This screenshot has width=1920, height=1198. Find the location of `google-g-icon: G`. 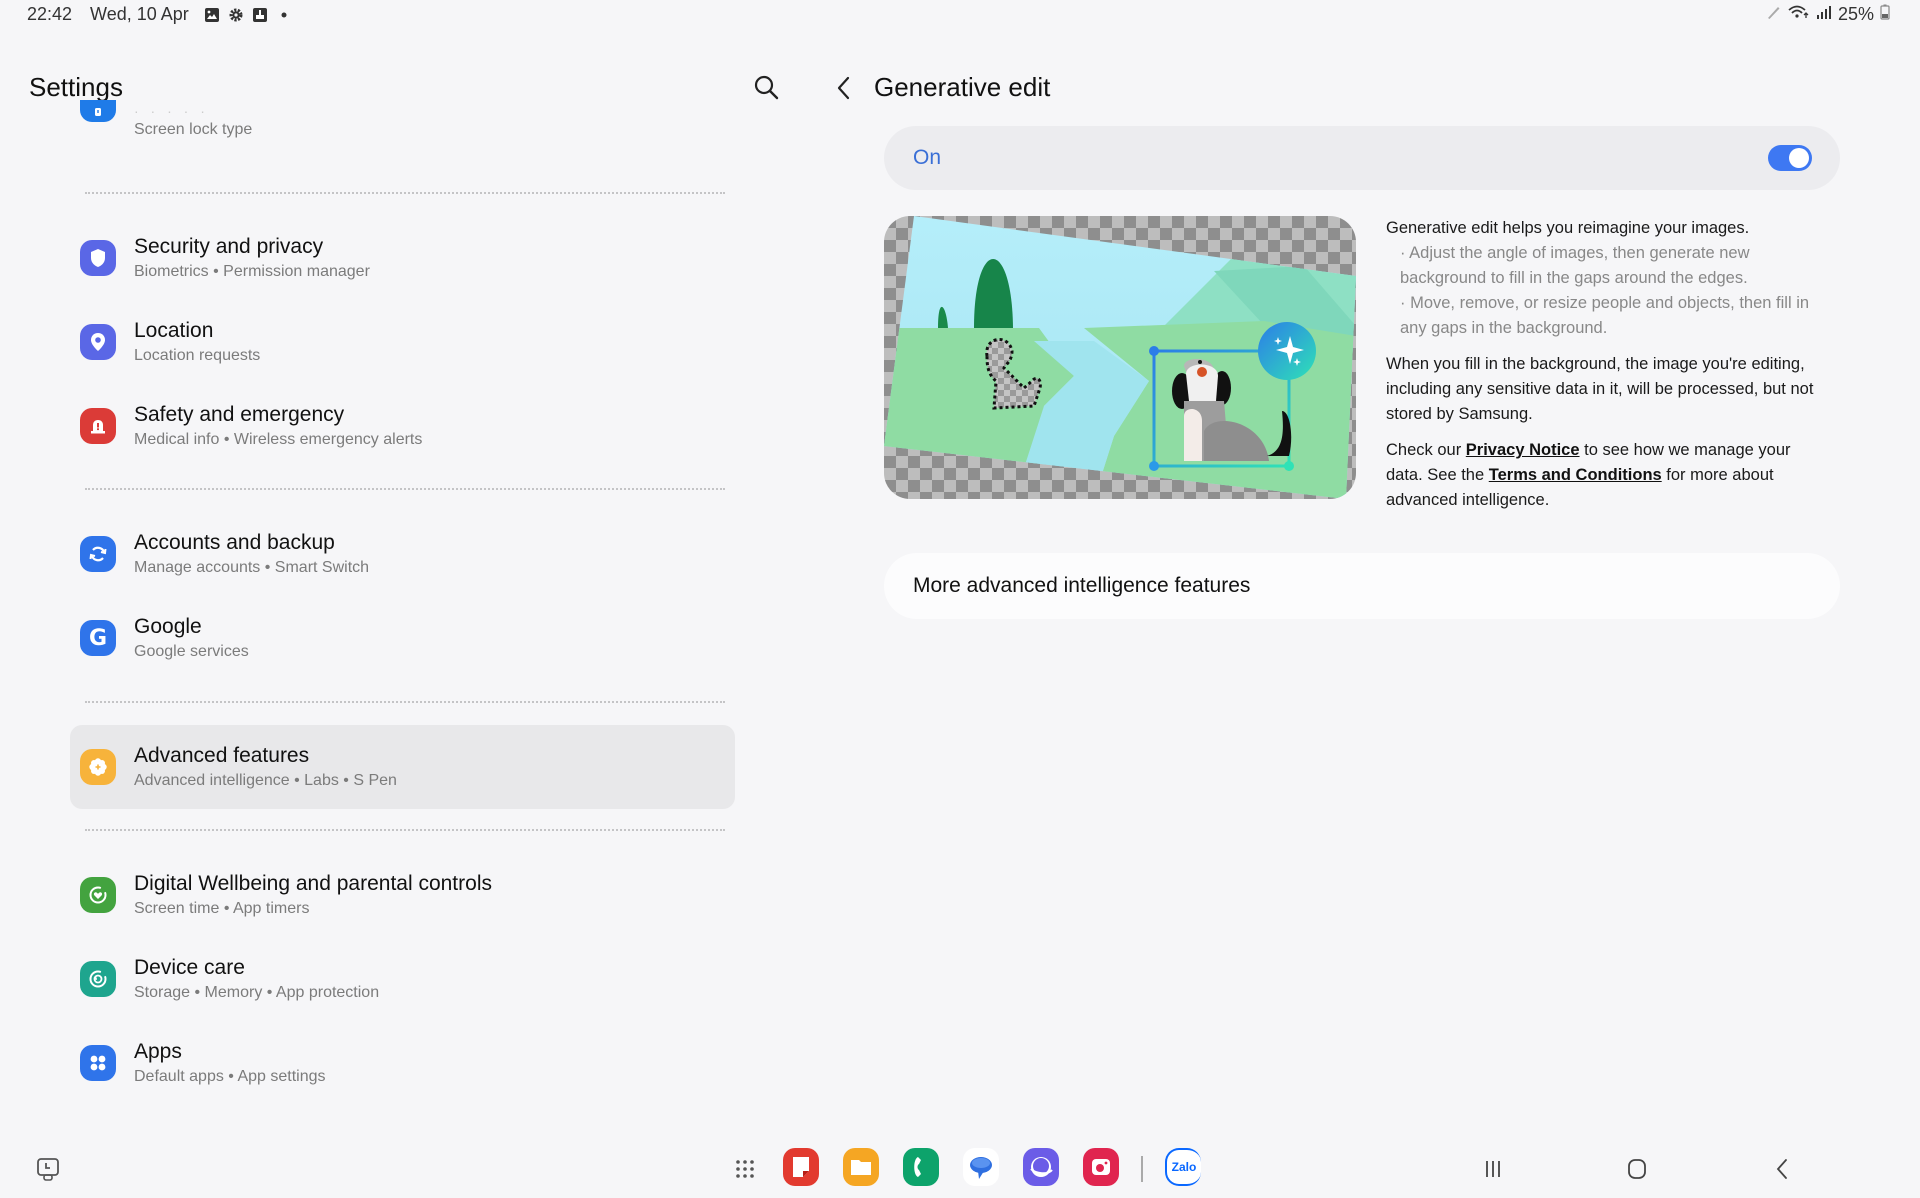

google-g-icon: G is located at coordinates (98, 638).